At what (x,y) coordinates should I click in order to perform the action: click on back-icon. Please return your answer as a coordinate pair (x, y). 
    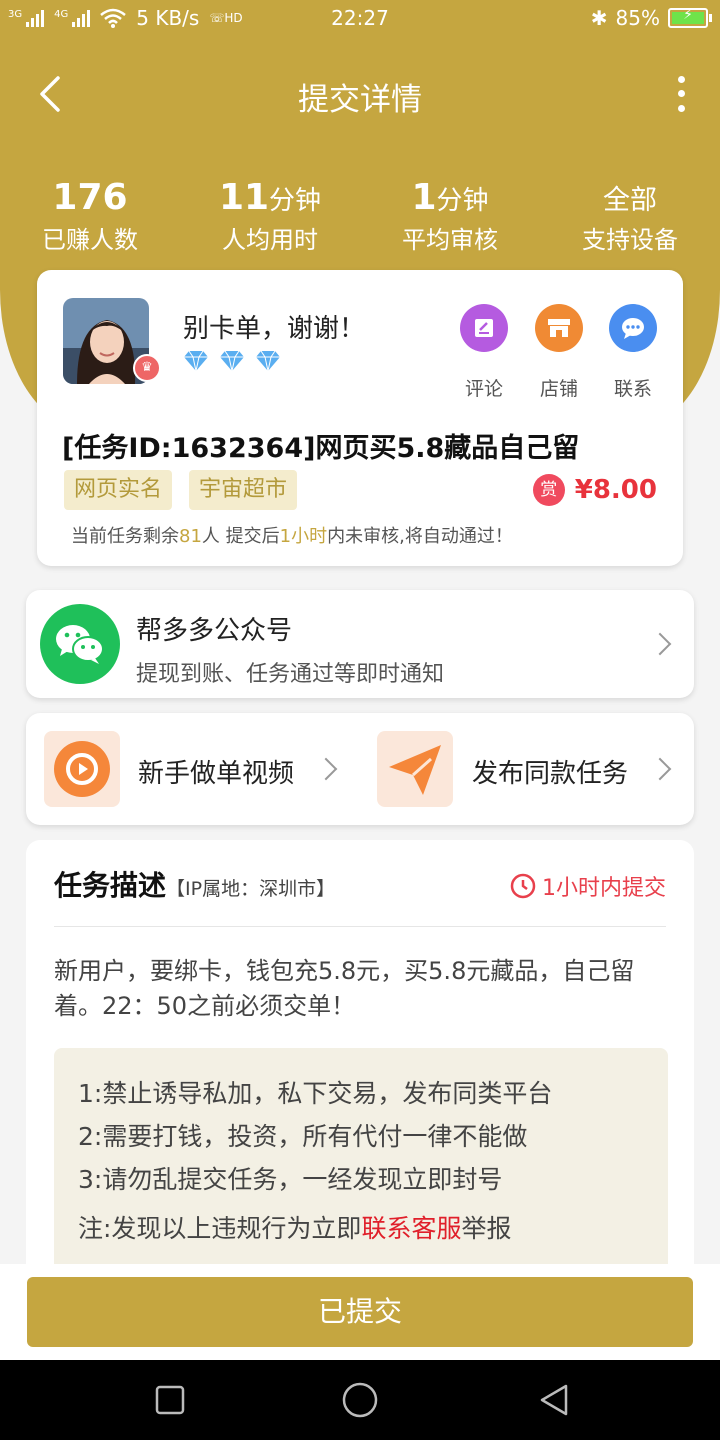
    Looking at the image, I should click on (554, 1400).